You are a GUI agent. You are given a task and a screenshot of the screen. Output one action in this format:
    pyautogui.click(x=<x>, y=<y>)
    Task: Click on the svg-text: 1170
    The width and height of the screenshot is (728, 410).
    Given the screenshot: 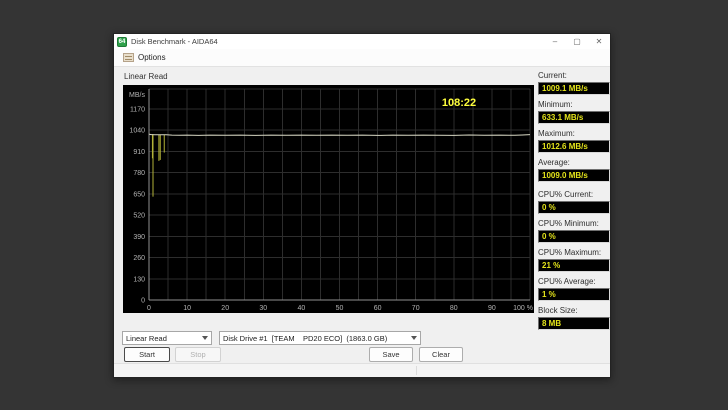 What is the action you would take?
    pyautogui.click(x=137, y=110)
    